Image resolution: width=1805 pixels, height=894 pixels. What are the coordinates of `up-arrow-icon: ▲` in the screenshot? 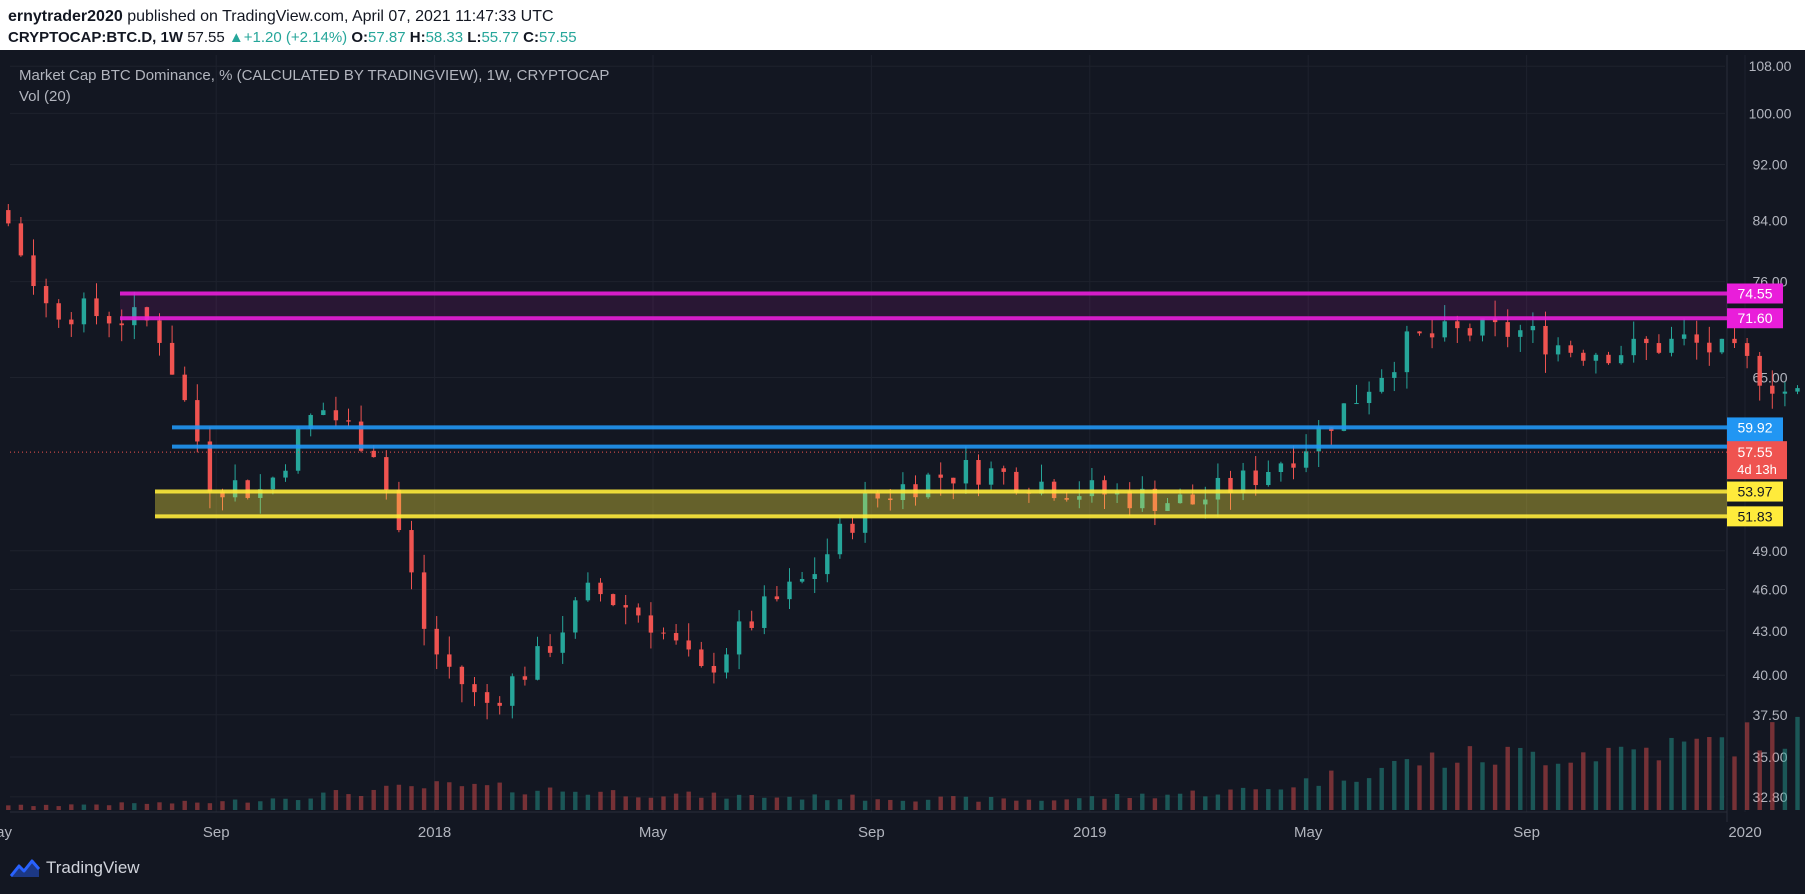 It's located at (236, 37).